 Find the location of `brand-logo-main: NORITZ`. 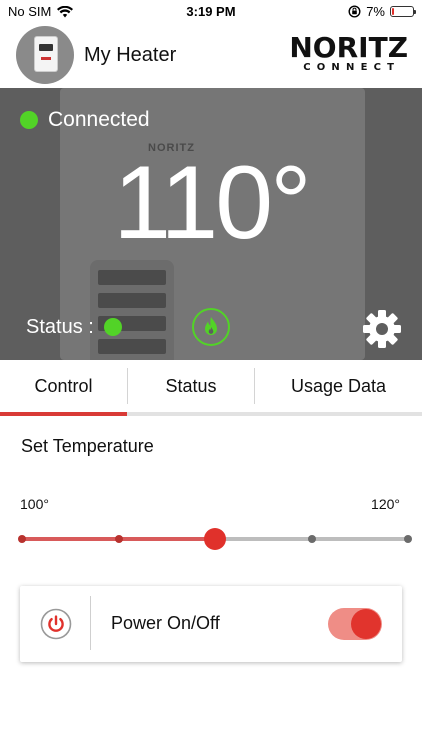

brand-logo-main: NORITZ is located at coordinates (348, 47).